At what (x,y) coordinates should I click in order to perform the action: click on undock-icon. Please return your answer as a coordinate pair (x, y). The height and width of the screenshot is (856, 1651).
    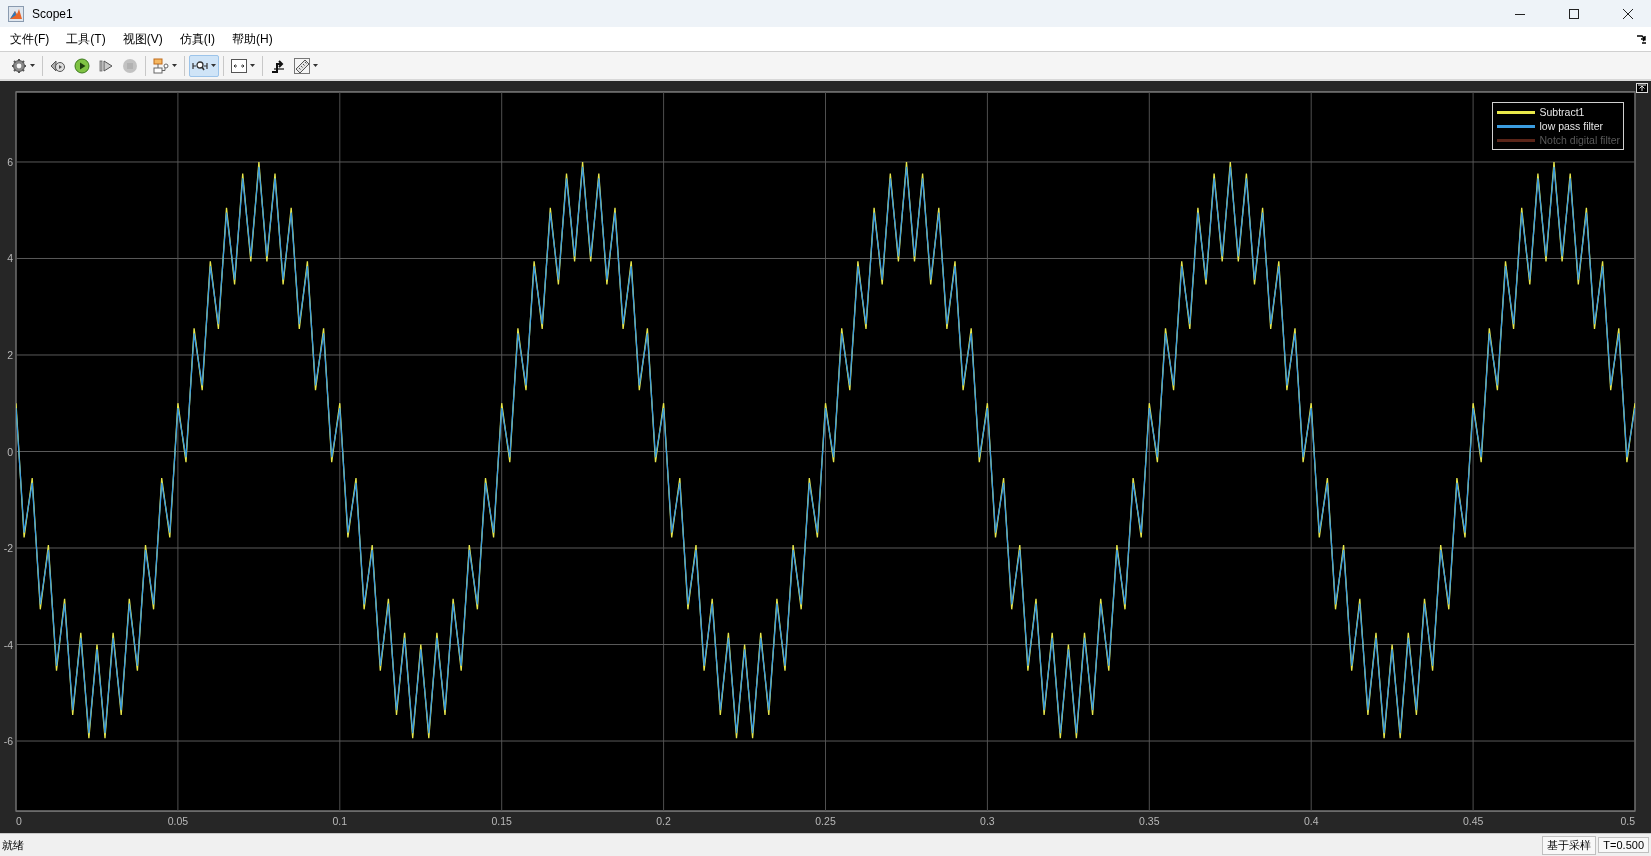
    Looking at the image, I should click on (1642, 88).